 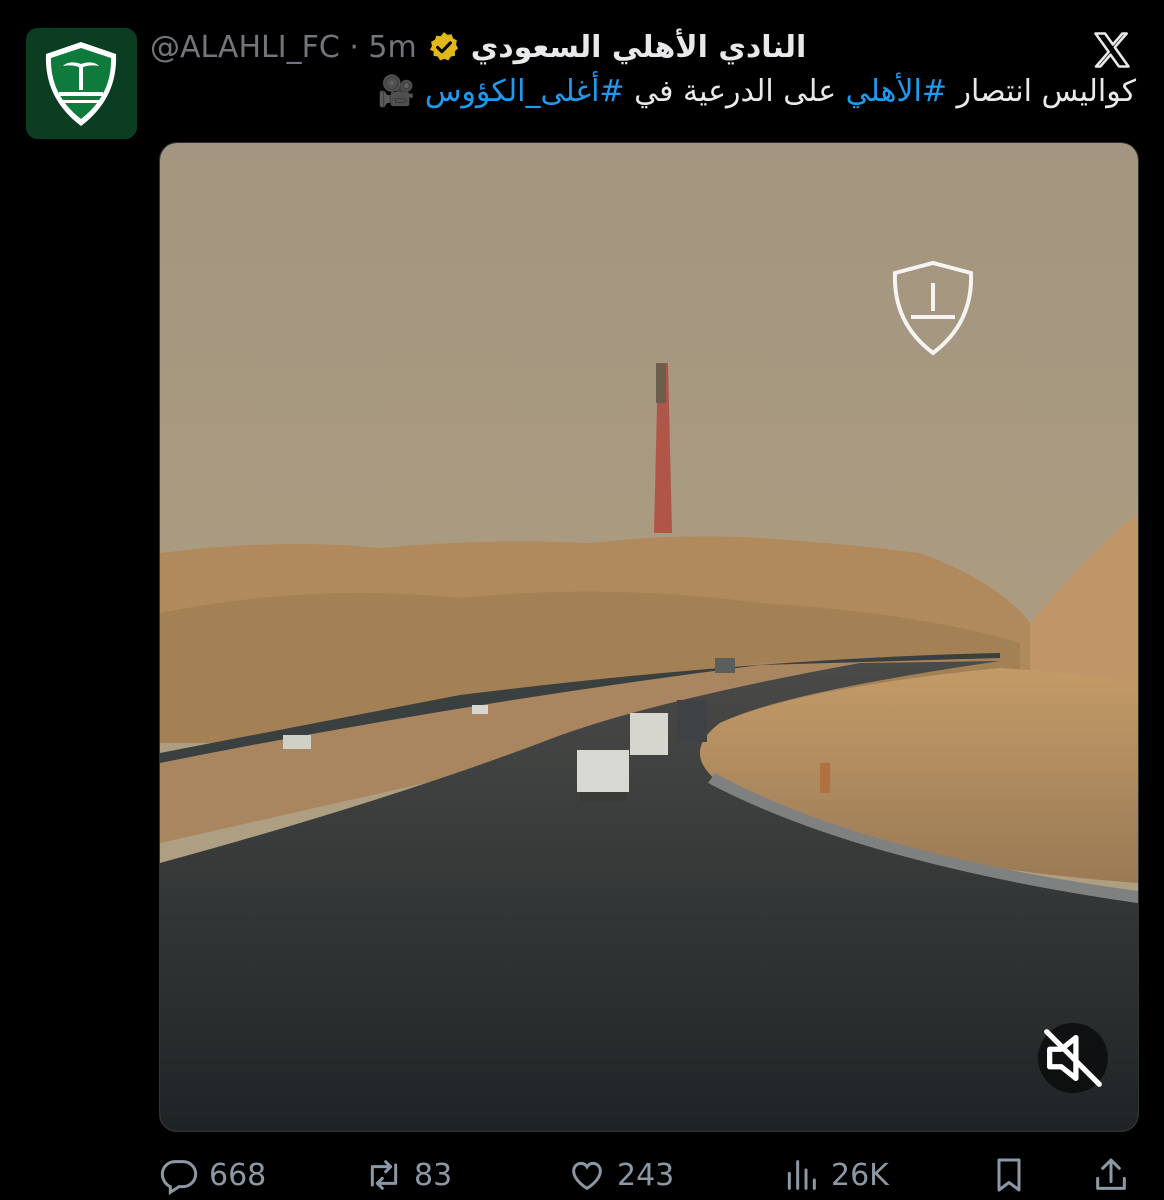 What do you see at coordinates (587, 1176) in the screenshot?
I see `heart-icon` at bounding box center [587, 1176].